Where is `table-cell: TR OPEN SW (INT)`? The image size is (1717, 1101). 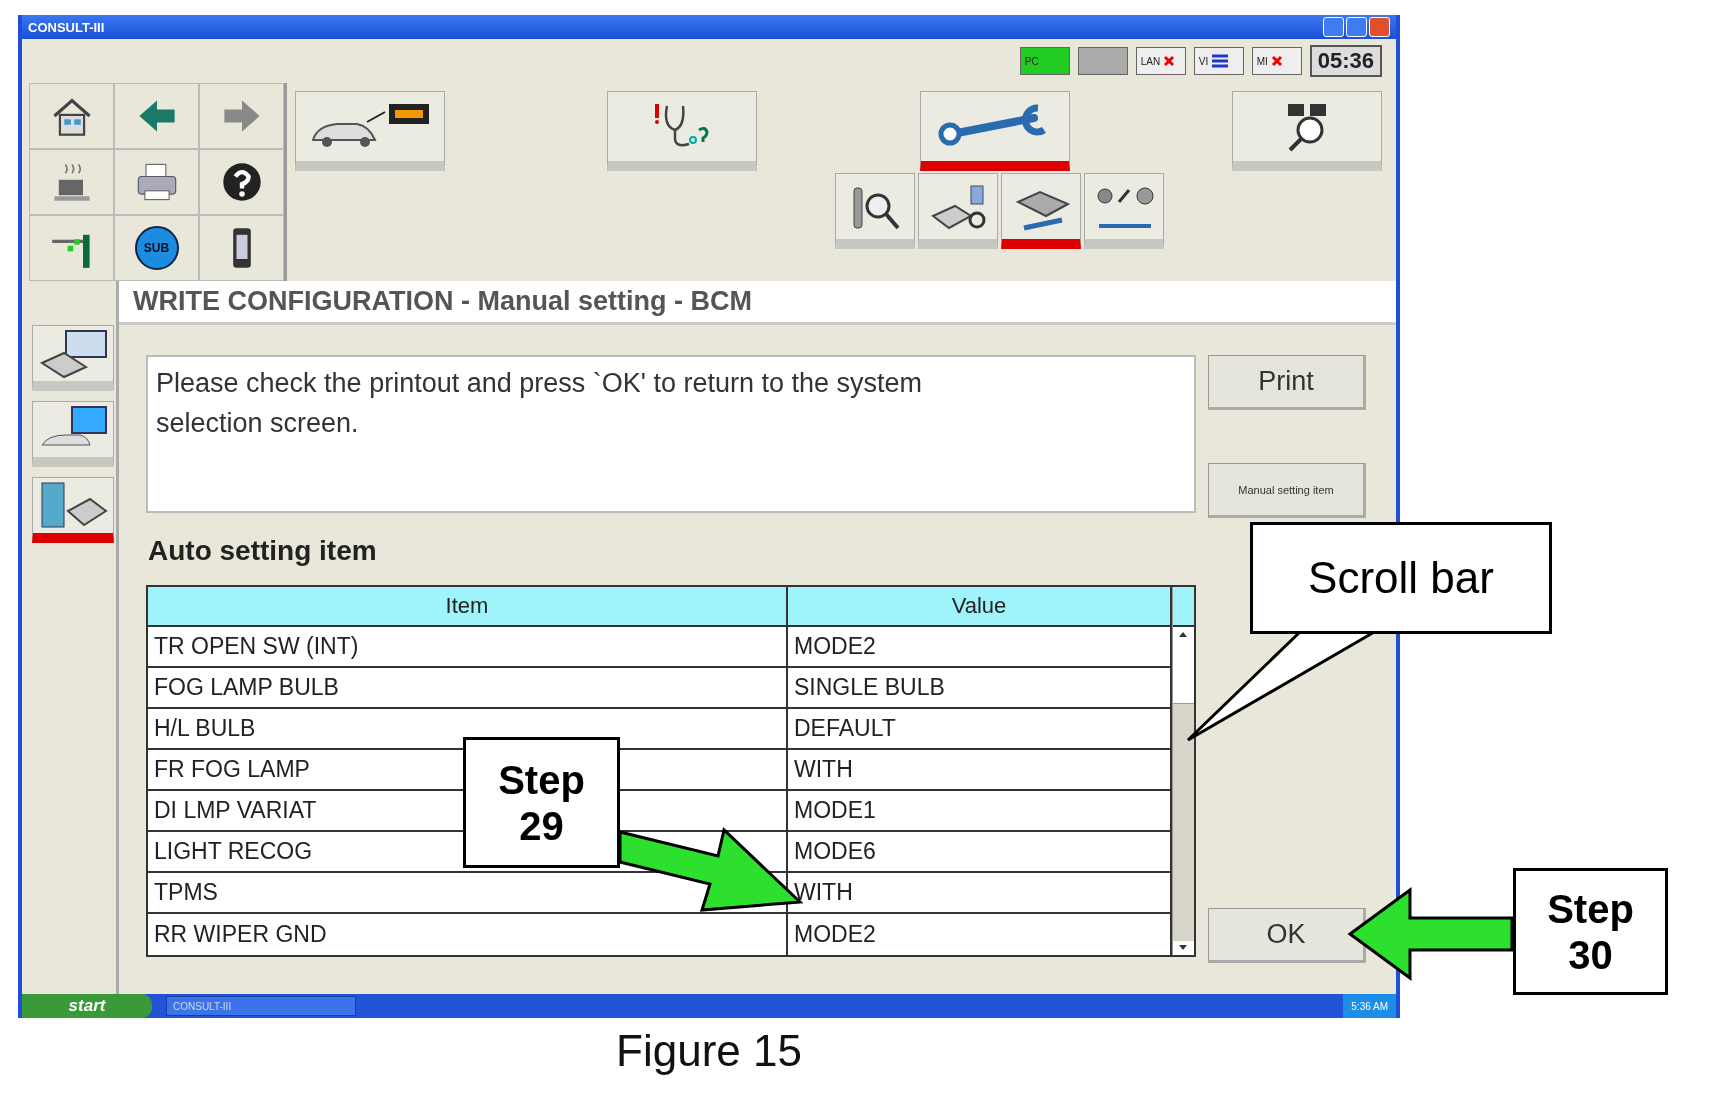 table-cell: TR OPEN SW (INT) is located at coordinates (468, 646).